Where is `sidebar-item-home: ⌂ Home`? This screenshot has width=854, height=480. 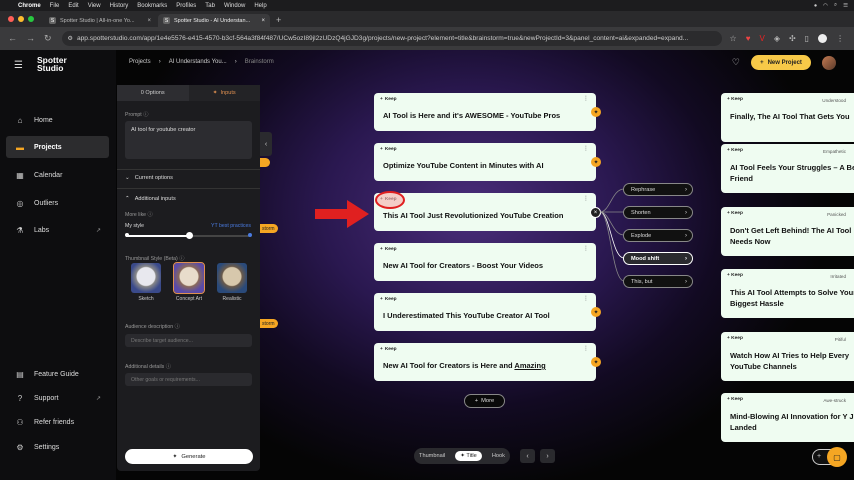 sidebar-item-home: ⌂ Home is located at coordinates (57, 120).